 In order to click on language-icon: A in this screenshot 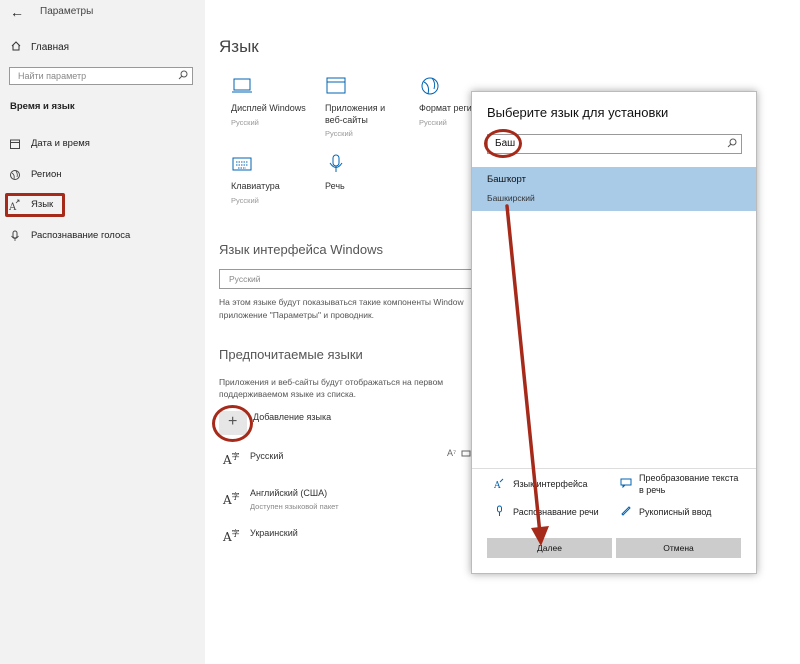, I will do `click(499, 483)`.